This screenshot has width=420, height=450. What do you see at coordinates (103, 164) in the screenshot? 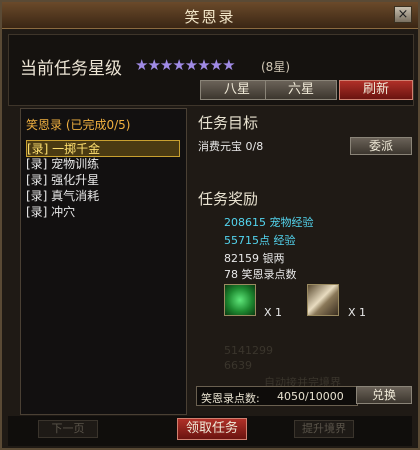
I see `task-item-2: [录] 宠物训练` at bounding box center [103, 164].